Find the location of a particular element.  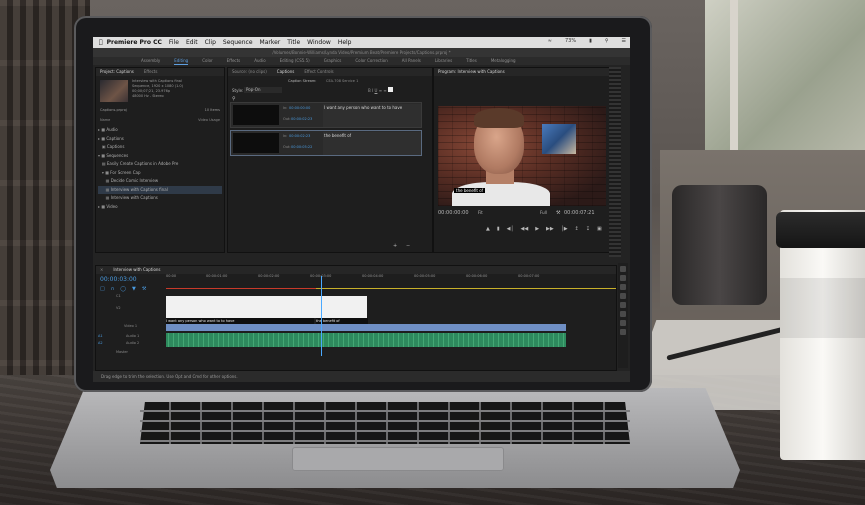

caption-text: the benefit of is located at coordinates (372, 143).